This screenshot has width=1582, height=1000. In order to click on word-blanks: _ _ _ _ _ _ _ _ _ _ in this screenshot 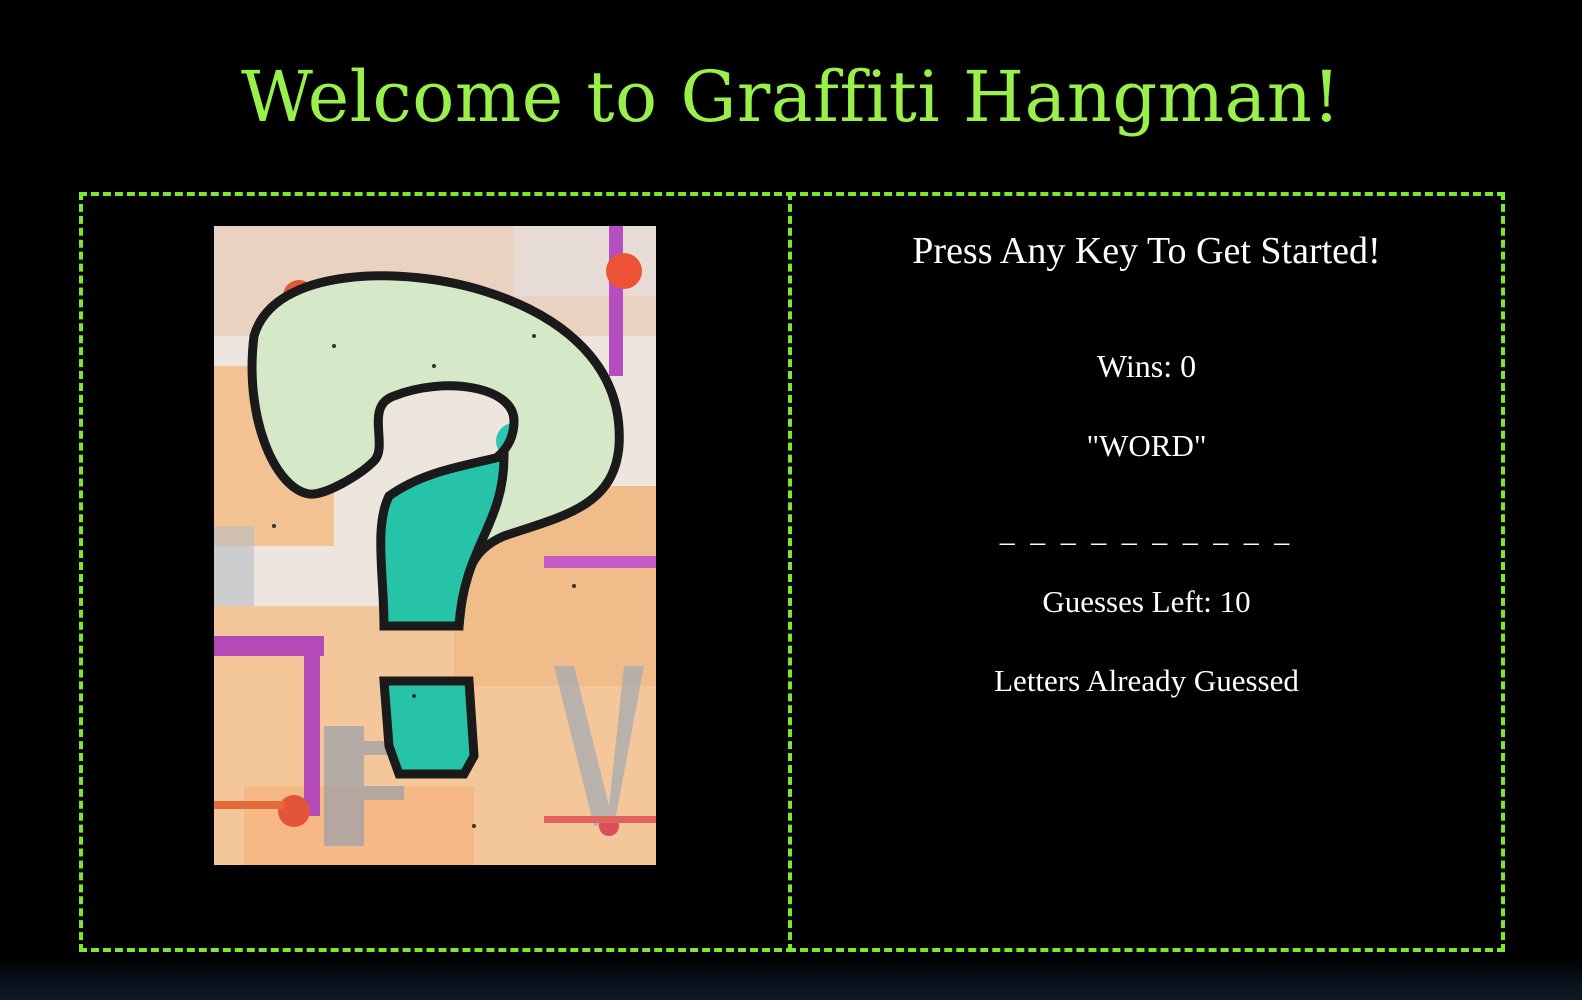, I will do `click(1146, 531)`.